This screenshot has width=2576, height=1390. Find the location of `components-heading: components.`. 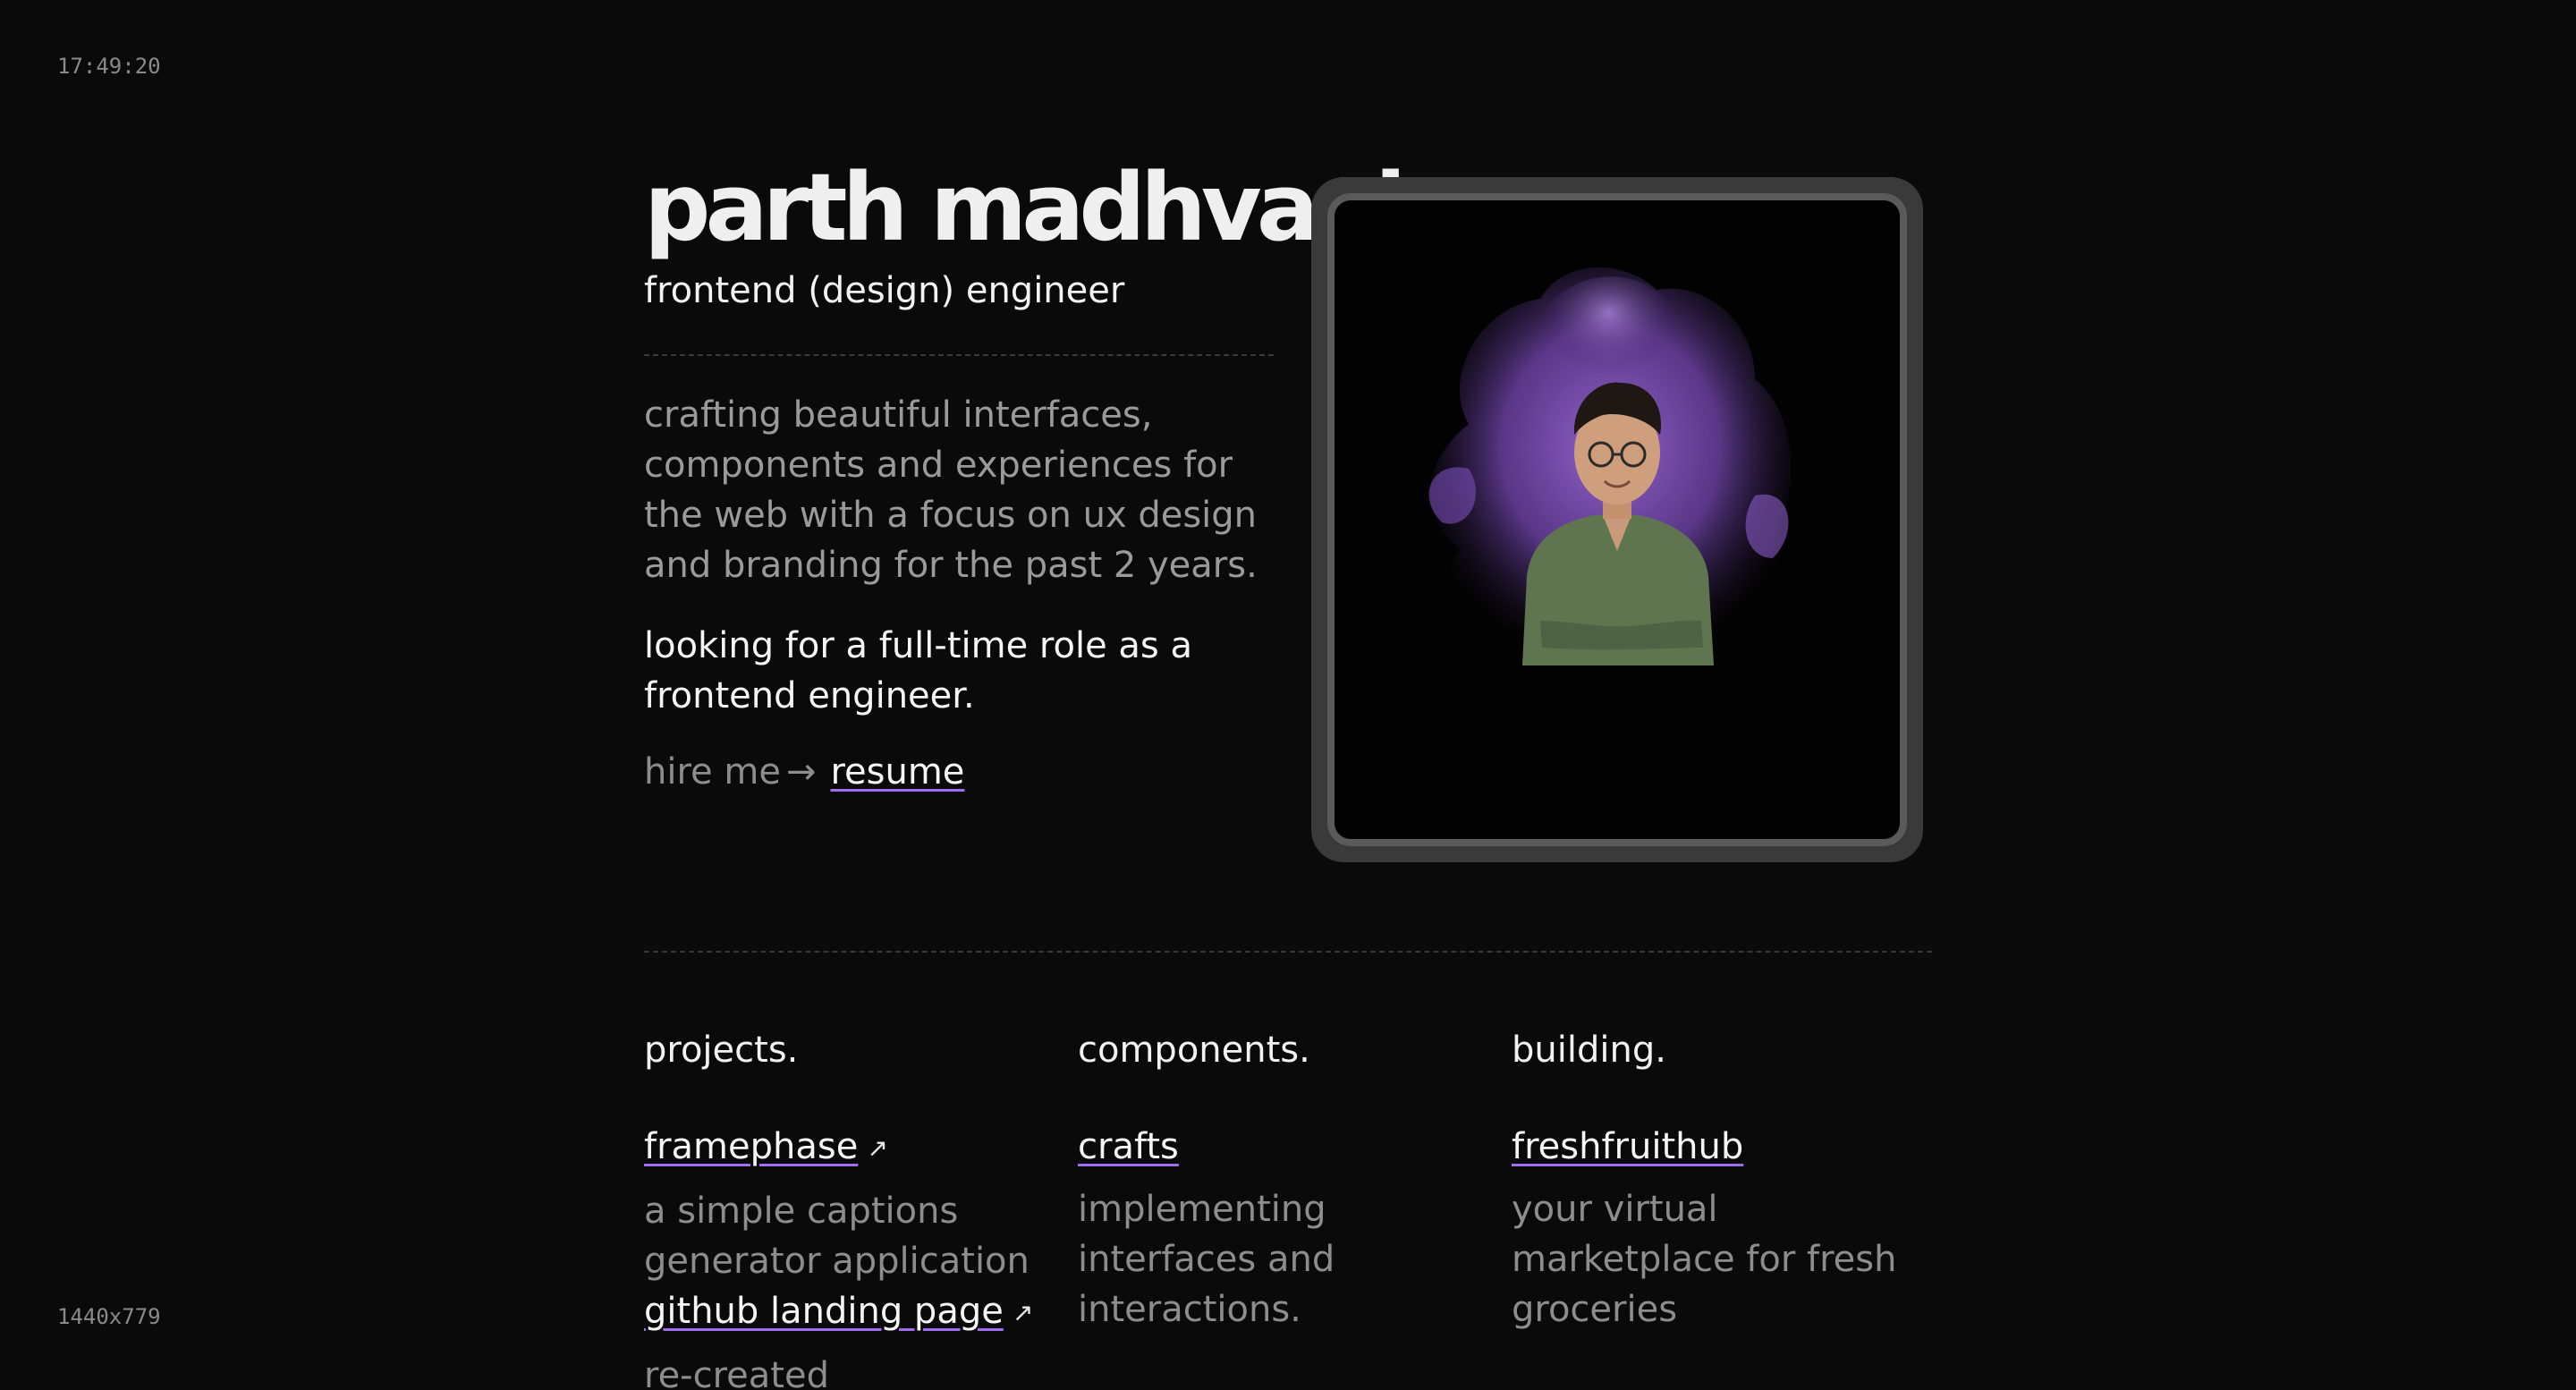

components-heading: components. is located at coordinates (1194, 1050).